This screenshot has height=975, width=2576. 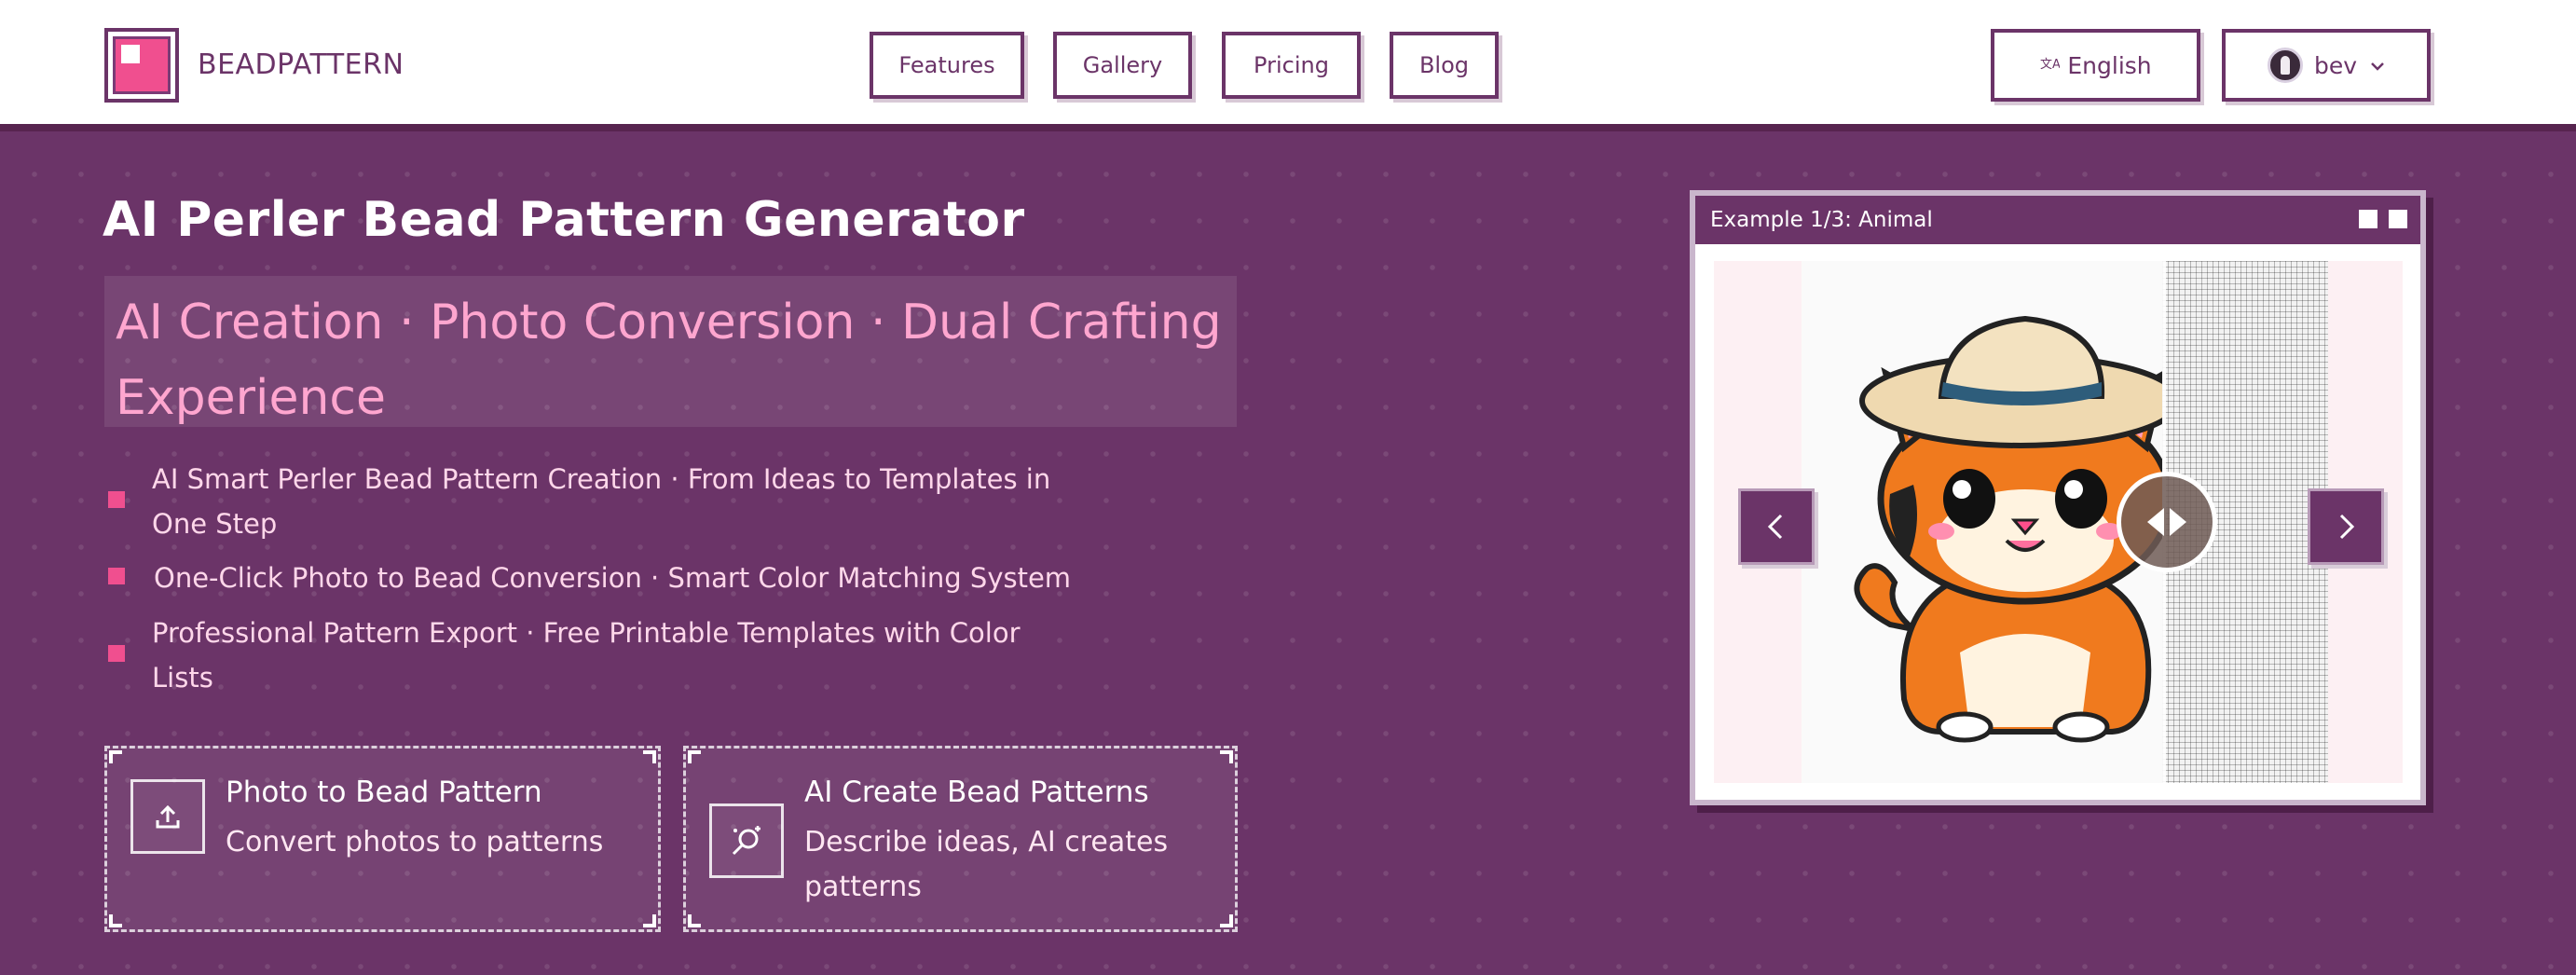 What do you see at coordinates (1821, 220) in the screenshot?
I see `example-title: Example 1/3: Animal` at bounding box center [1821, 220].